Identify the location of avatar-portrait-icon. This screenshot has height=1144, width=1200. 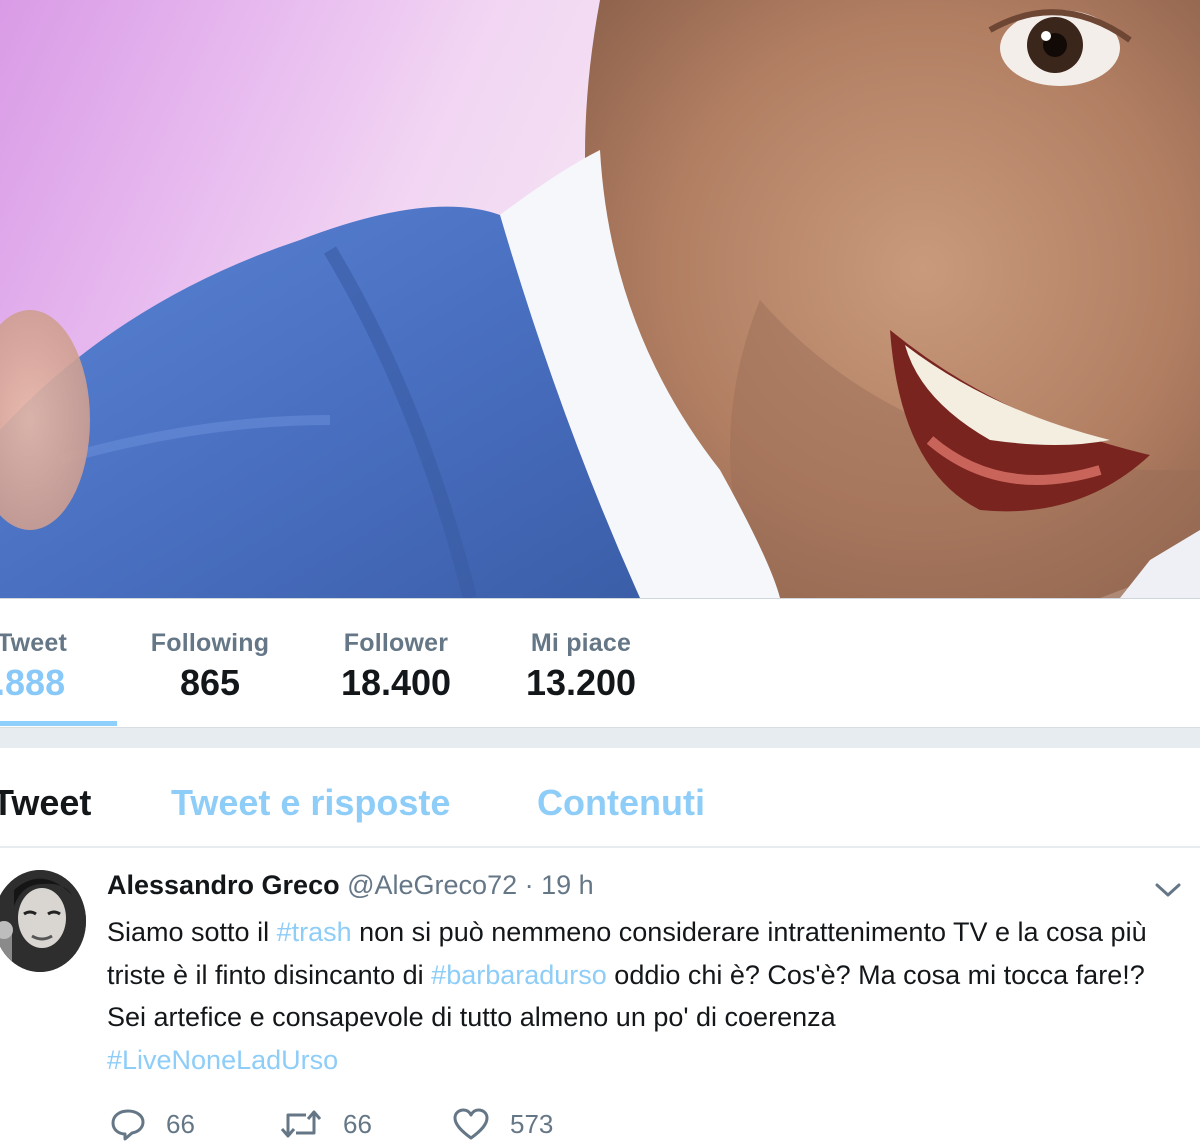
(43, 921).